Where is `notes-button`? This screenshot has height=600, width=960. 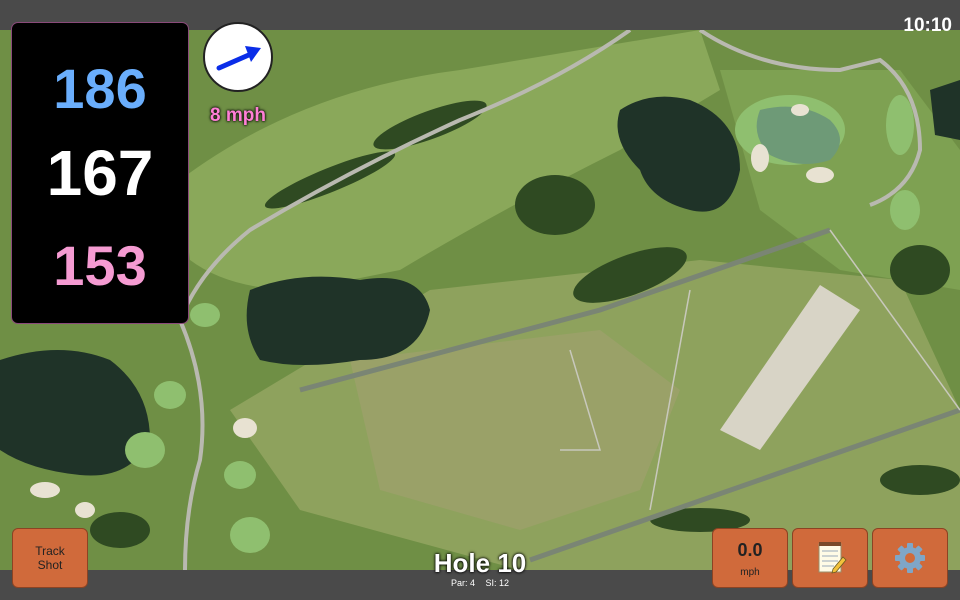
notes-button is located at coordinates (830, 558).